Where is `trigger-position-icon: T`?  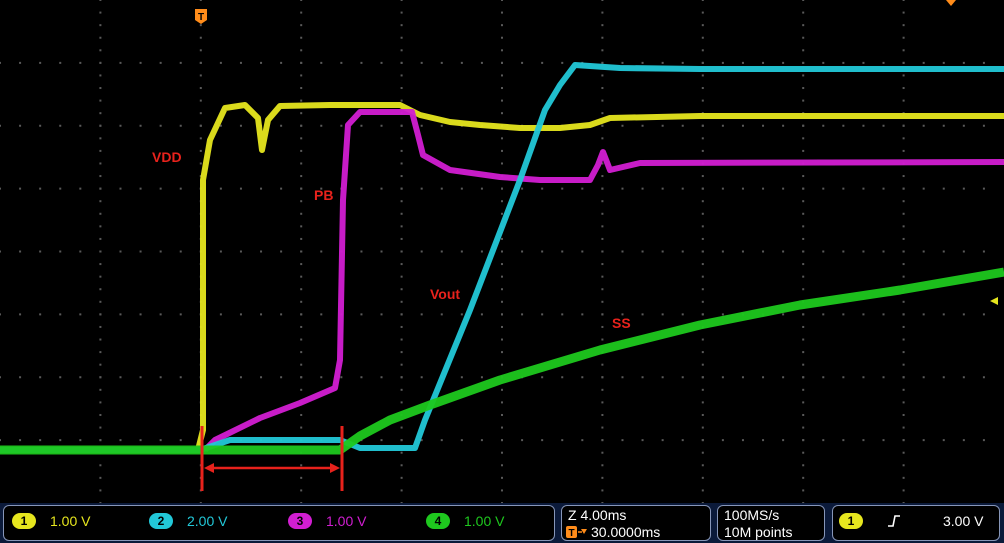 trigger-position-icon: T is located at coordinates (577, 532).